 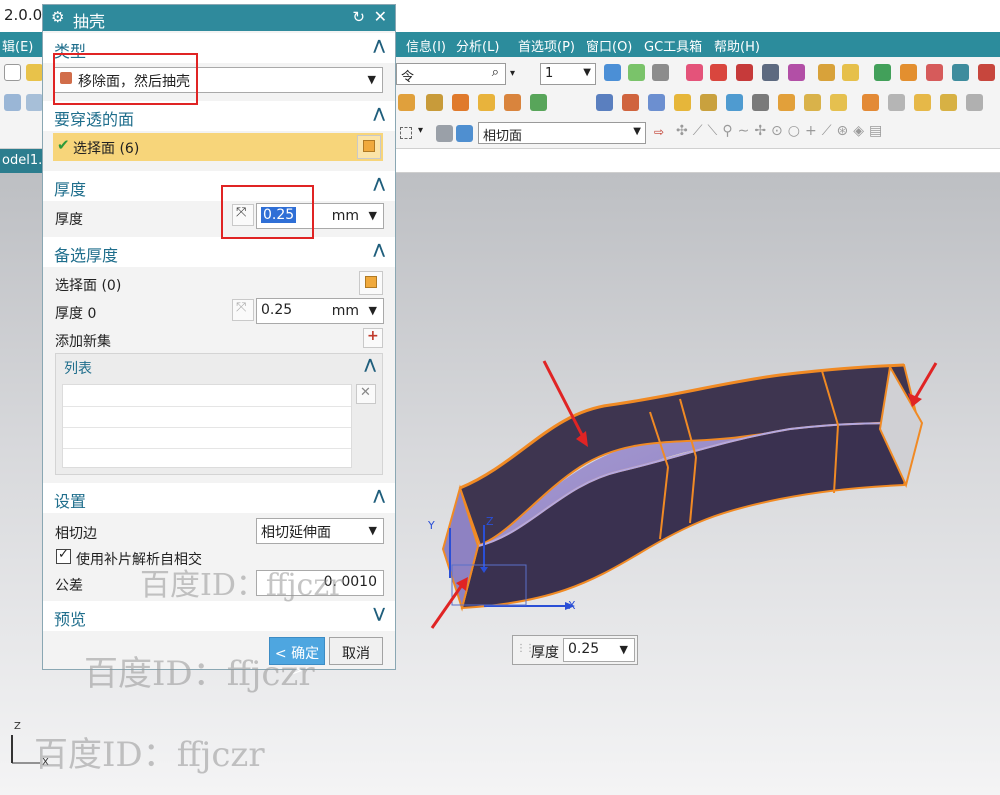 I want to click on list-body, so click(x=207, y=426).